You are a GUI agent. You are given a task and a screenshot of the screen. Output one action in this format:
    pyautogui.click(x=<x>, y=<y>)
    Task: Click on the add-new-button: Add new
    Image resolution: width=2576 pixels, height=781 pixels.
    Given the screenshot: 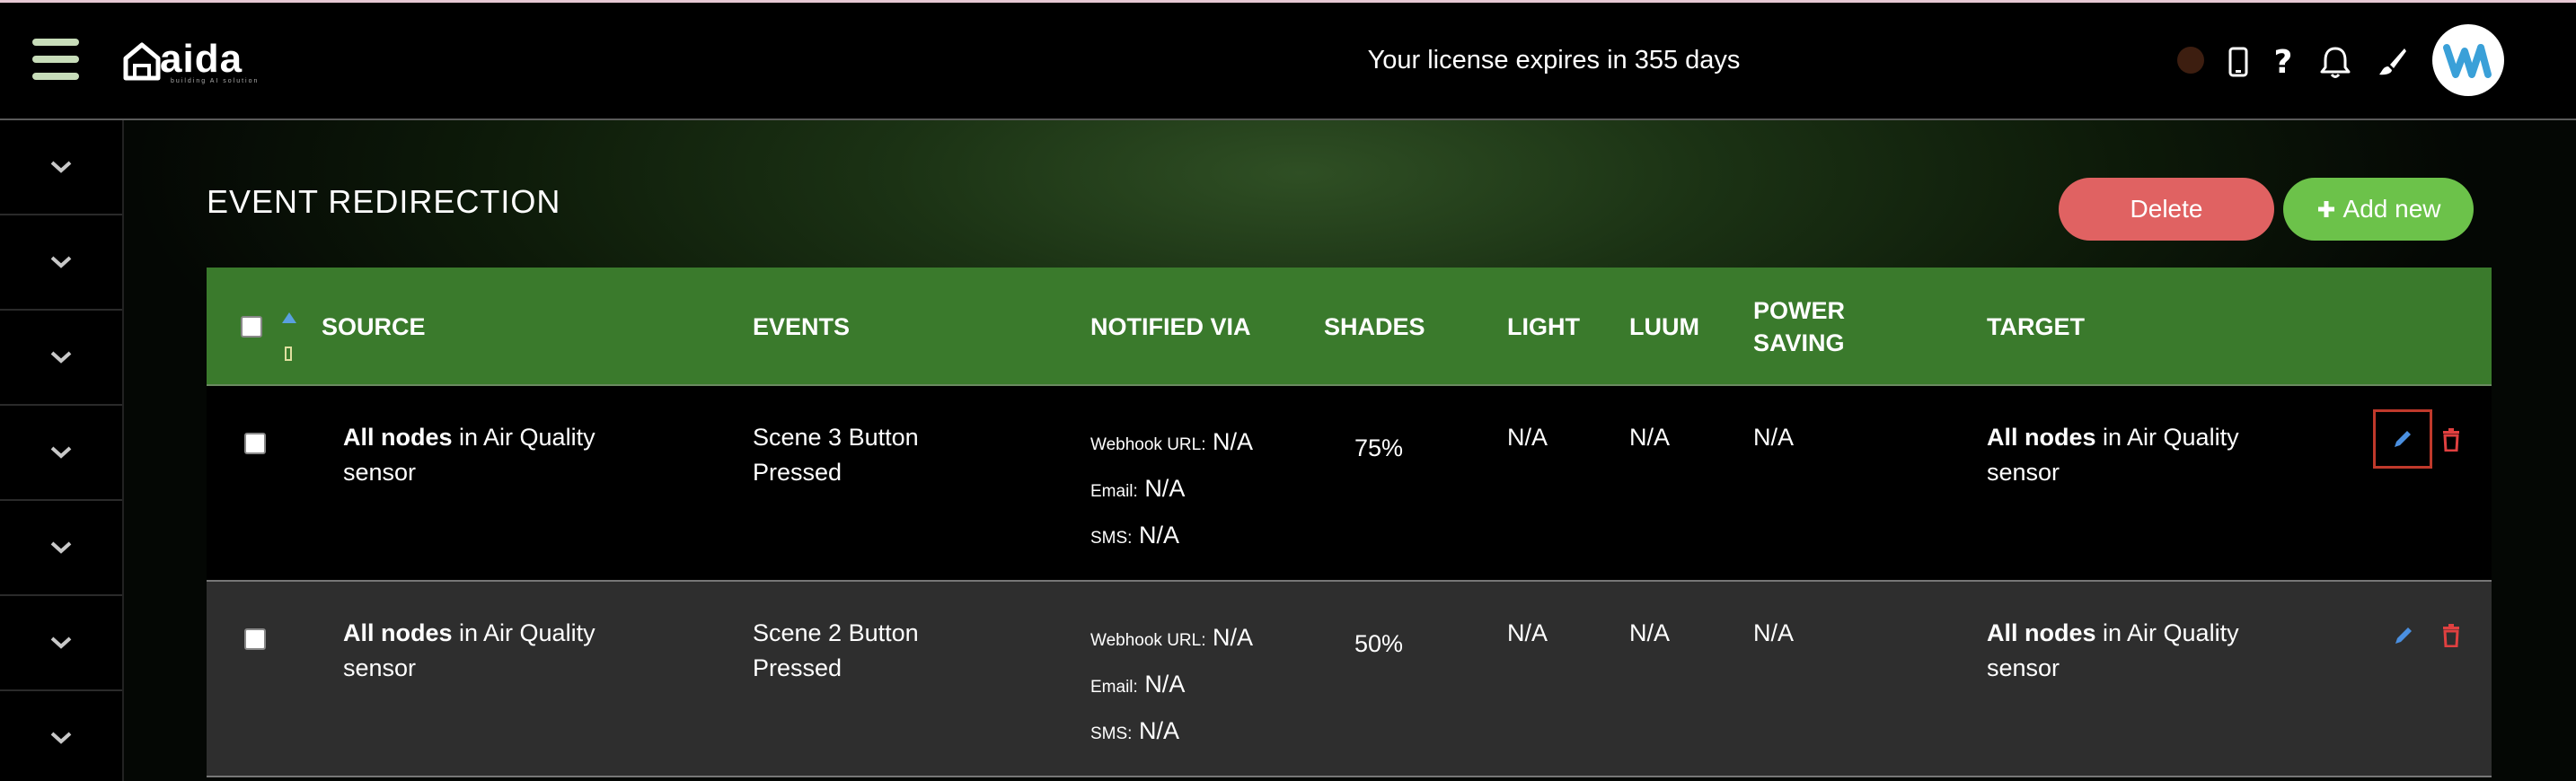 What is the action you would take?
    pyautogui.click(x=2378, y=209)
    